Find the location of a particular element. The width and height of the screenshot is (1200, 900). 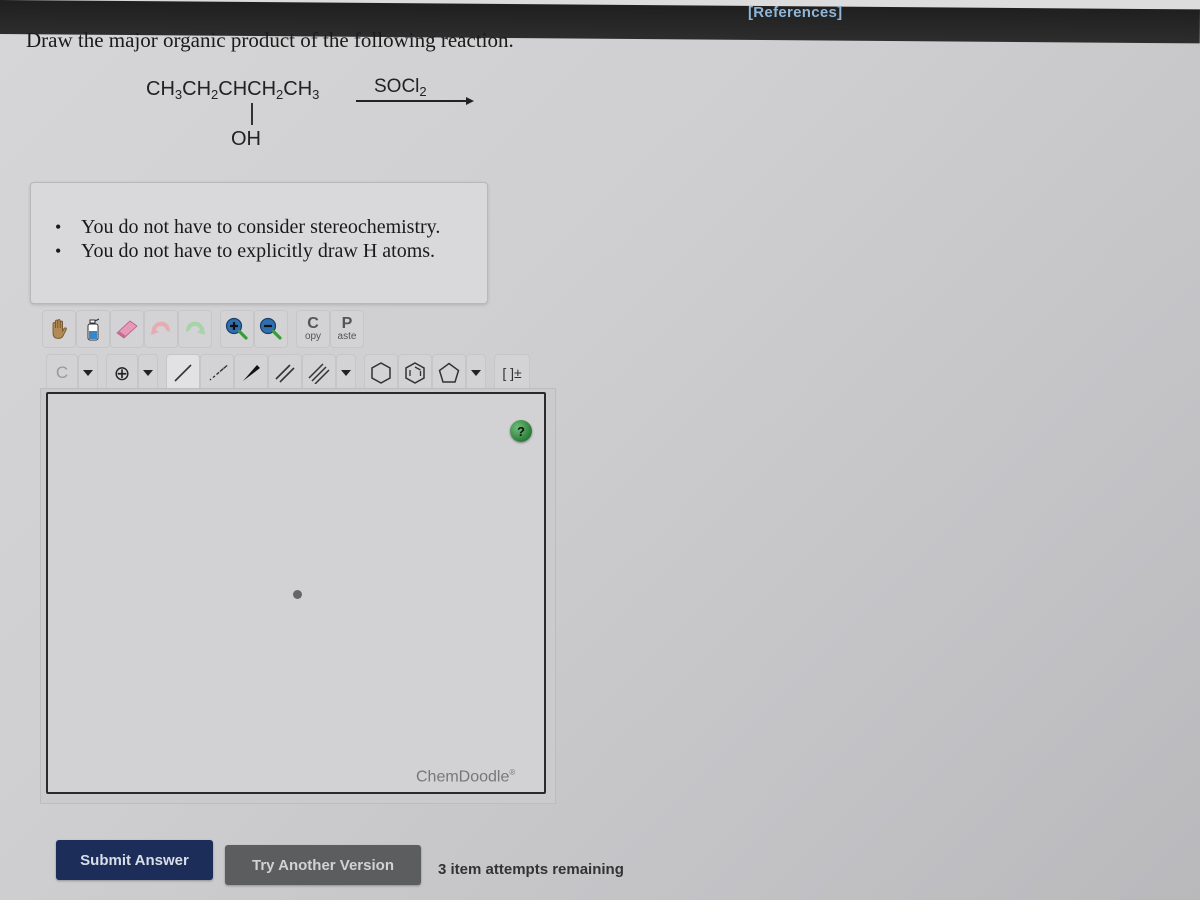

reagent-subscript: 2 is located at coordinates (423, 91).